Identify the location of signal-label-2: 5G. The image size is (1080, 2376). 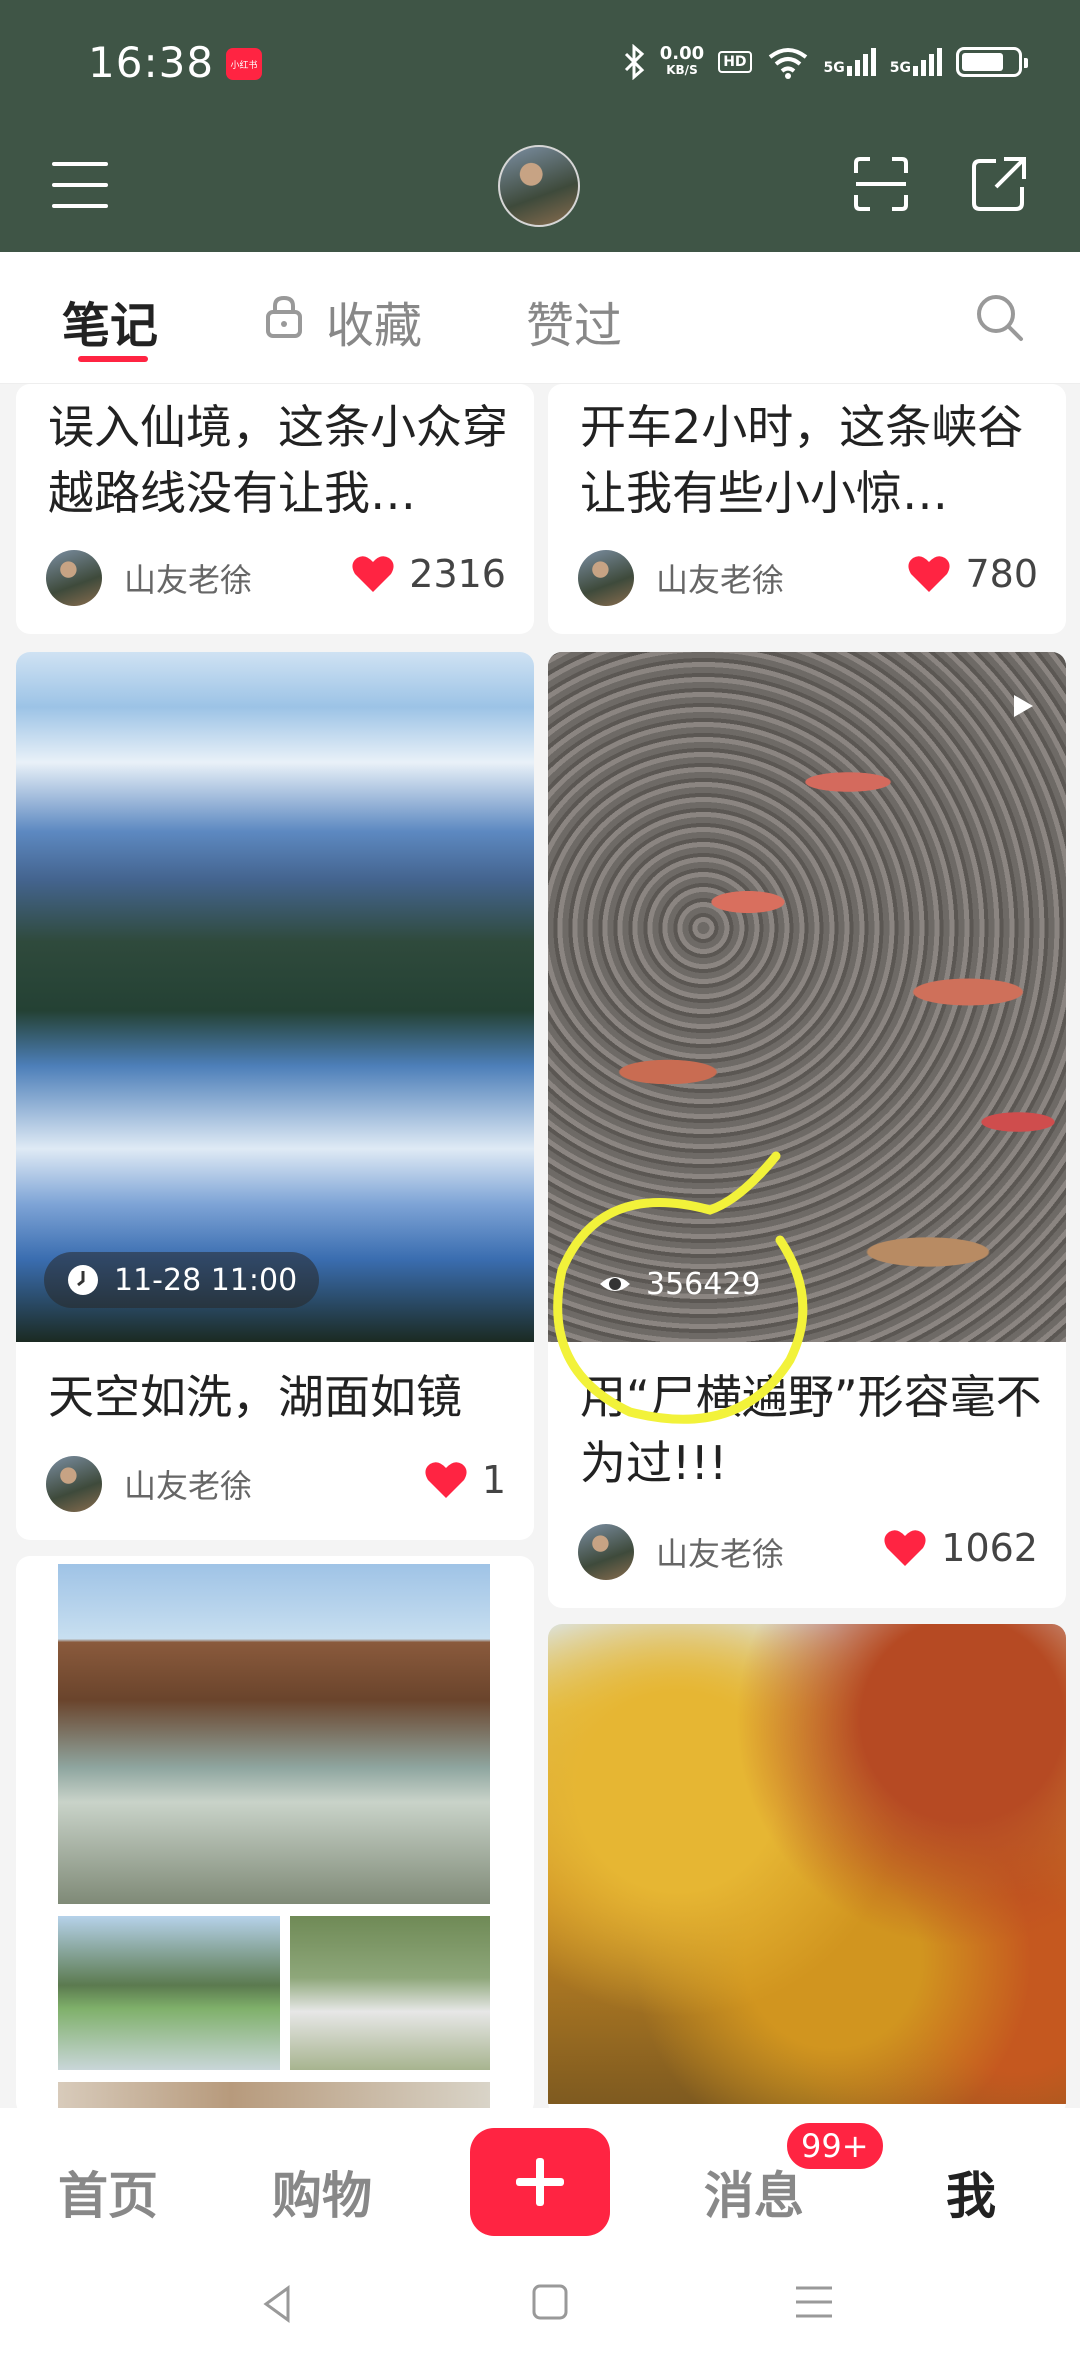
(900, 68).